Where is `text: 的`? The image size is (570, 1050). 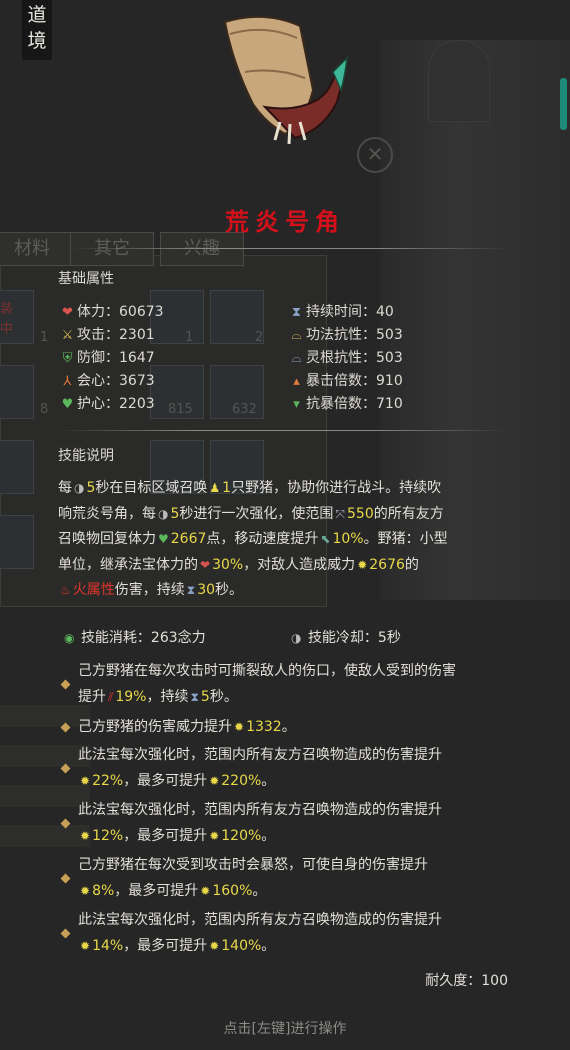
text: 的 is located at coordinates (411, 564).